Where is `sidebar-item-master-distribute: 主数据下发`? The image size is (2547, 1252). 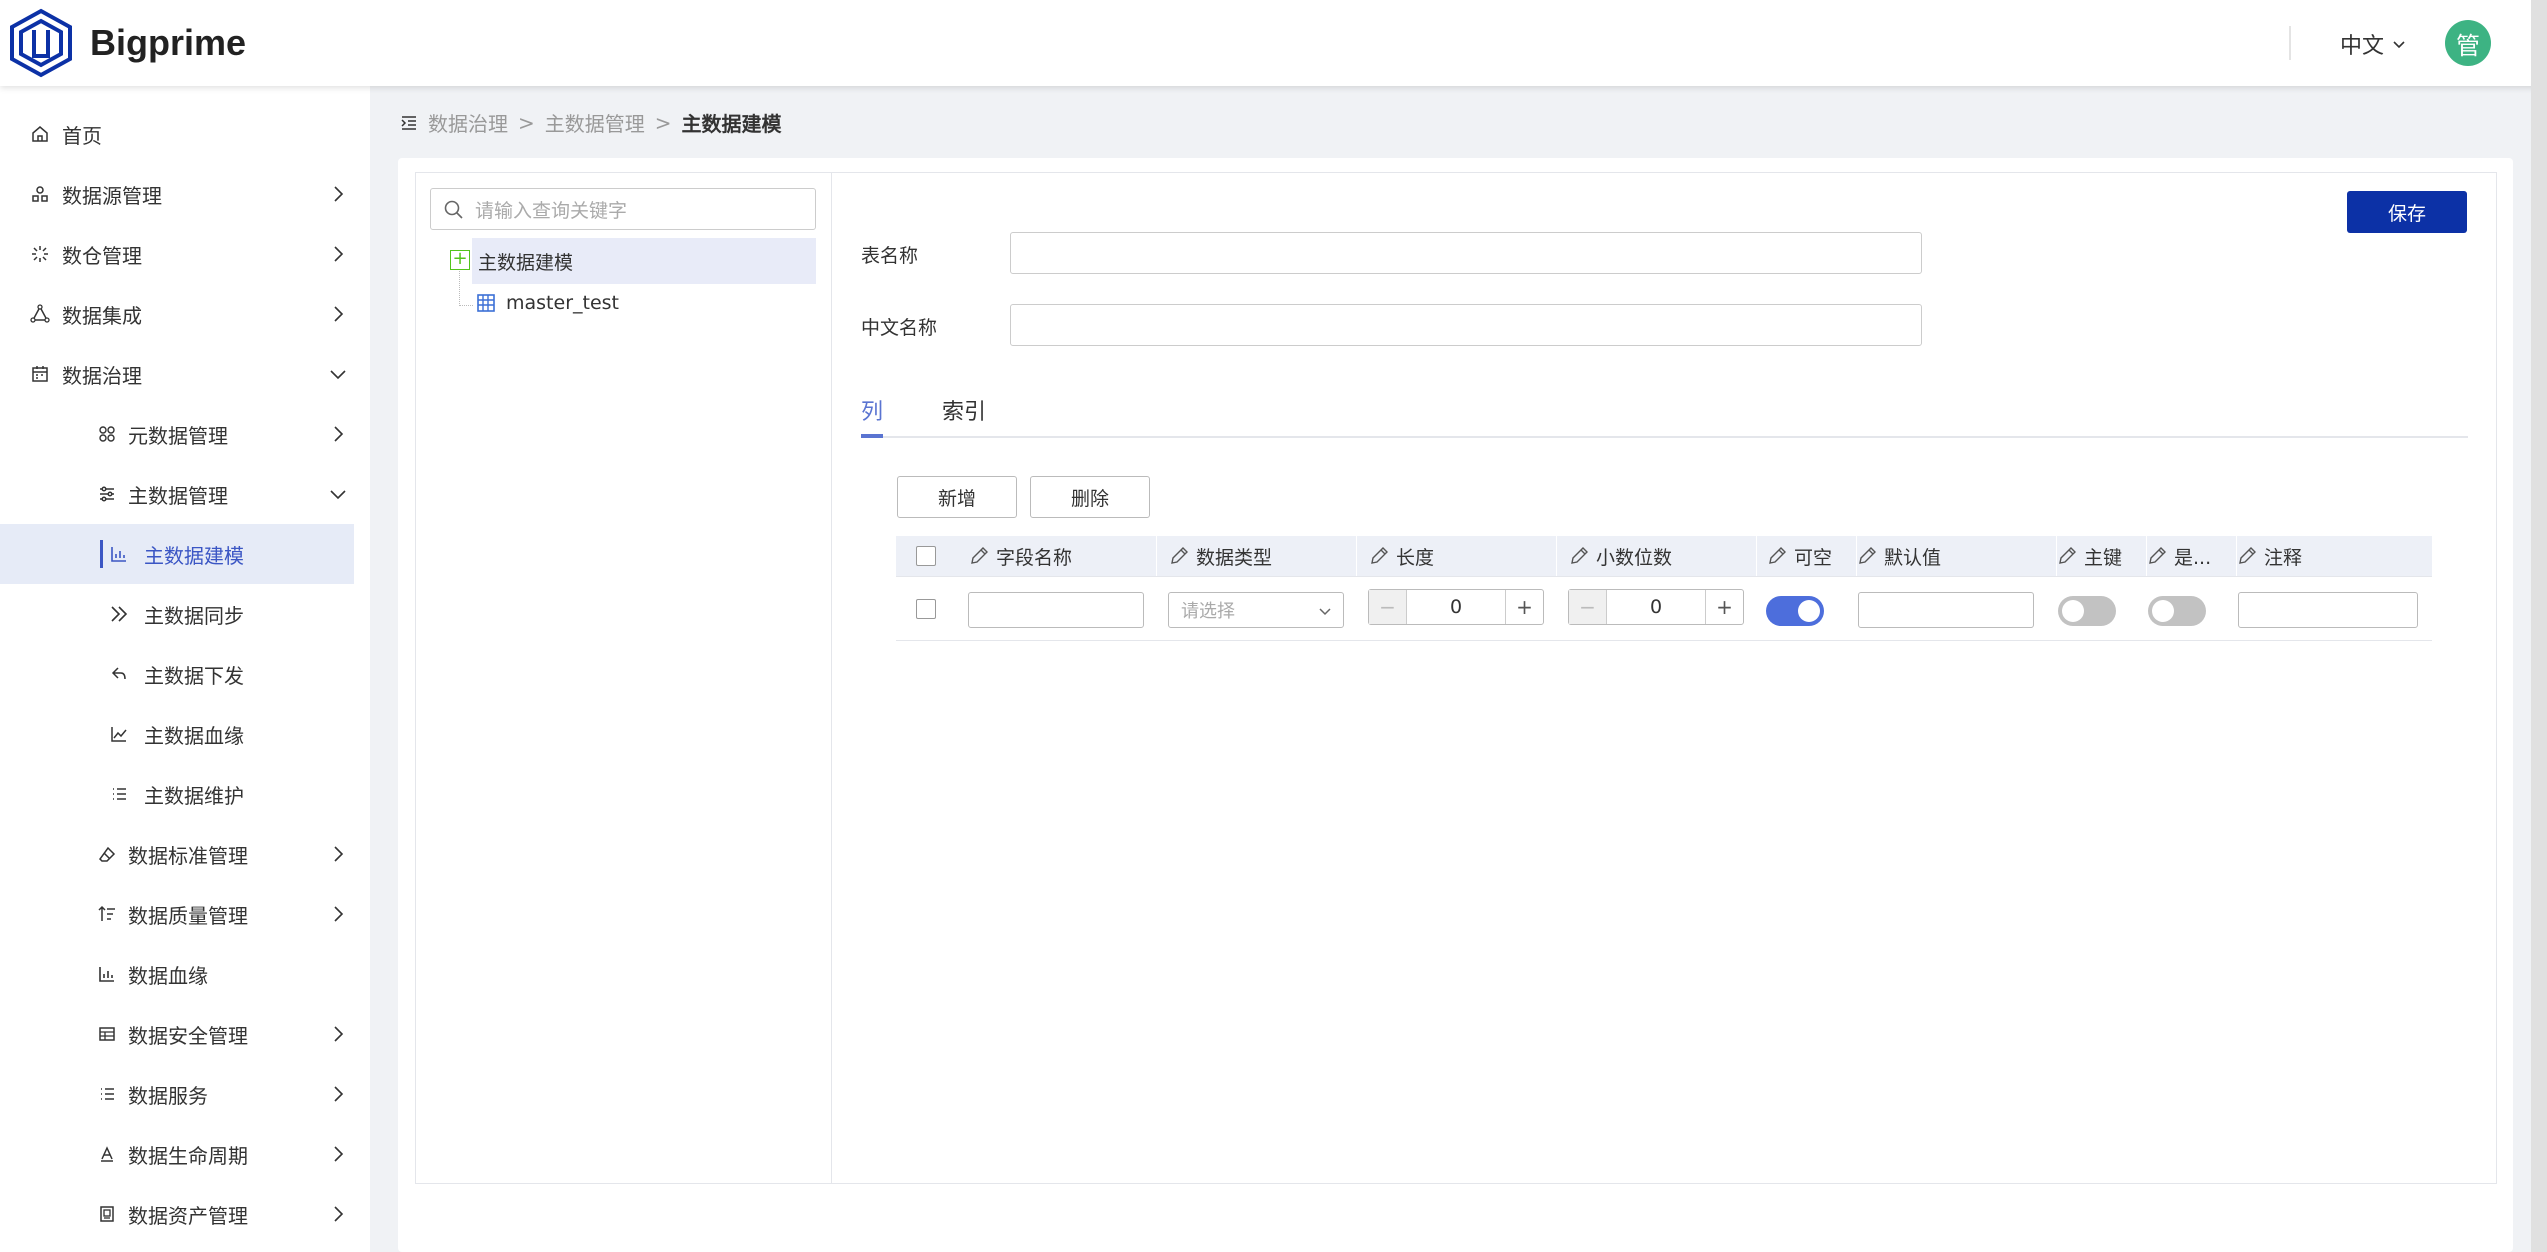
sidebar-item-master-distribute: 主数据下发 is located at coordinates (177, 674).